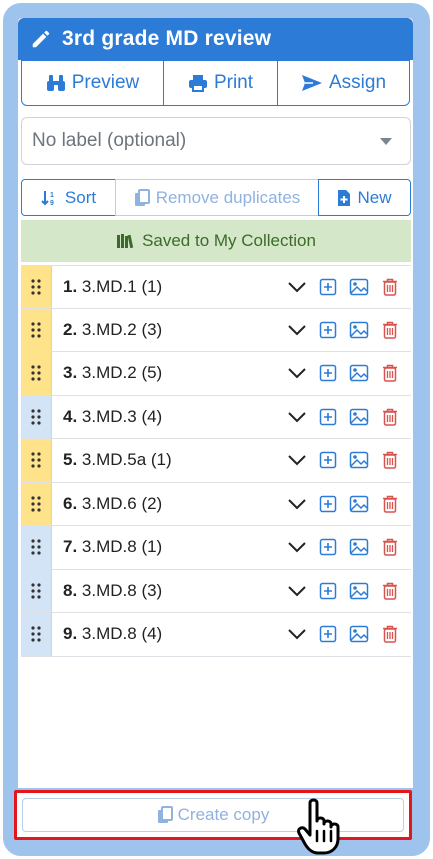 The height and width of the screenshot is (859, 433). I want to click on list-item: 6. 3.MD.6 (2), so click(216, 504).